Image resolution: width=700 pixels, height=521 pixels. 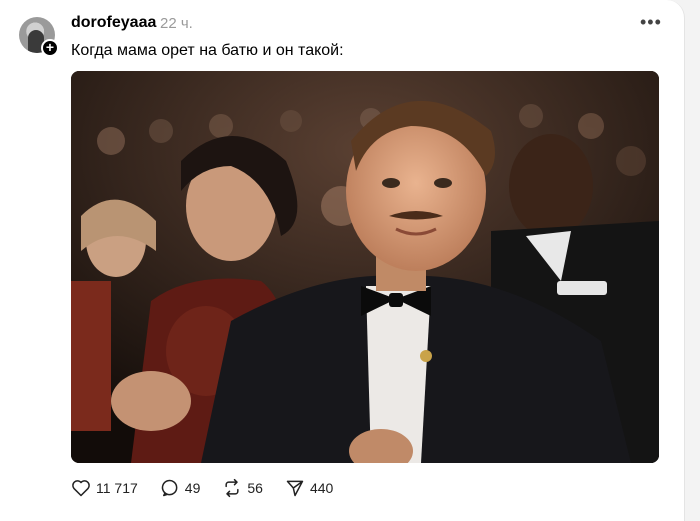 What do you see at coordinates (651, 22) in the screenshot?
I see `more-options-icon: •••` at bounding box center [651, 22].